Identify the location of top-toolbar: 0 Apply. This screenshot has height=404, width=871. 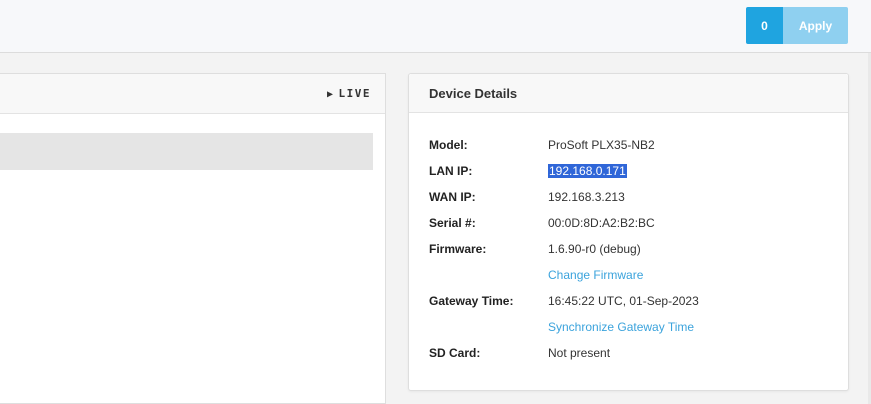
(435, 26).